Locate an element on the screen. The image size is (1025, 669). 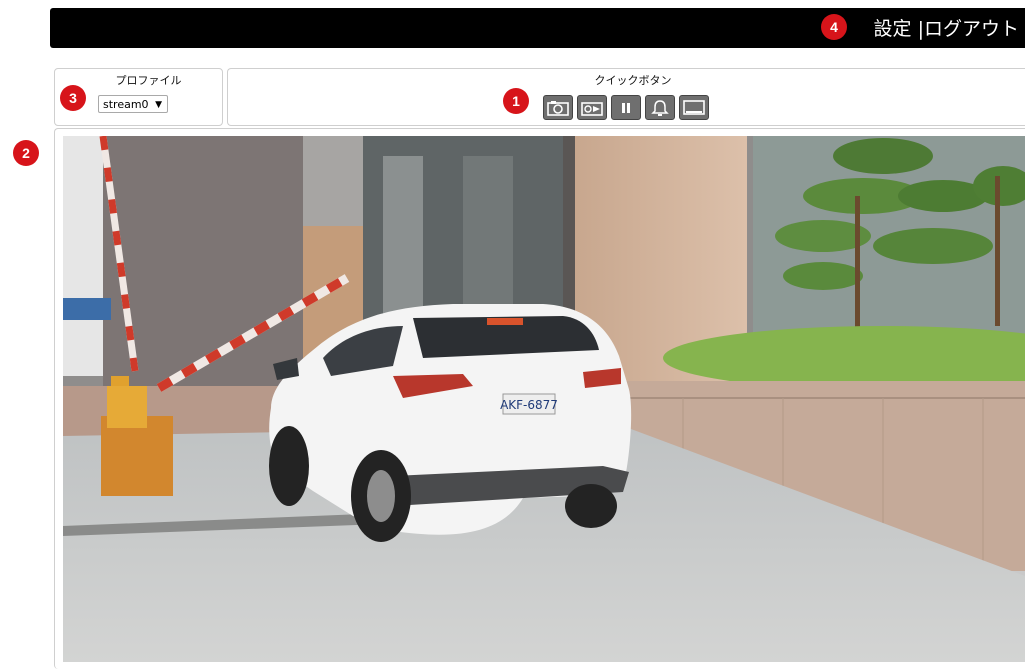
quick-buttons-title: クイックボタン is located at coordinates (633, 80).